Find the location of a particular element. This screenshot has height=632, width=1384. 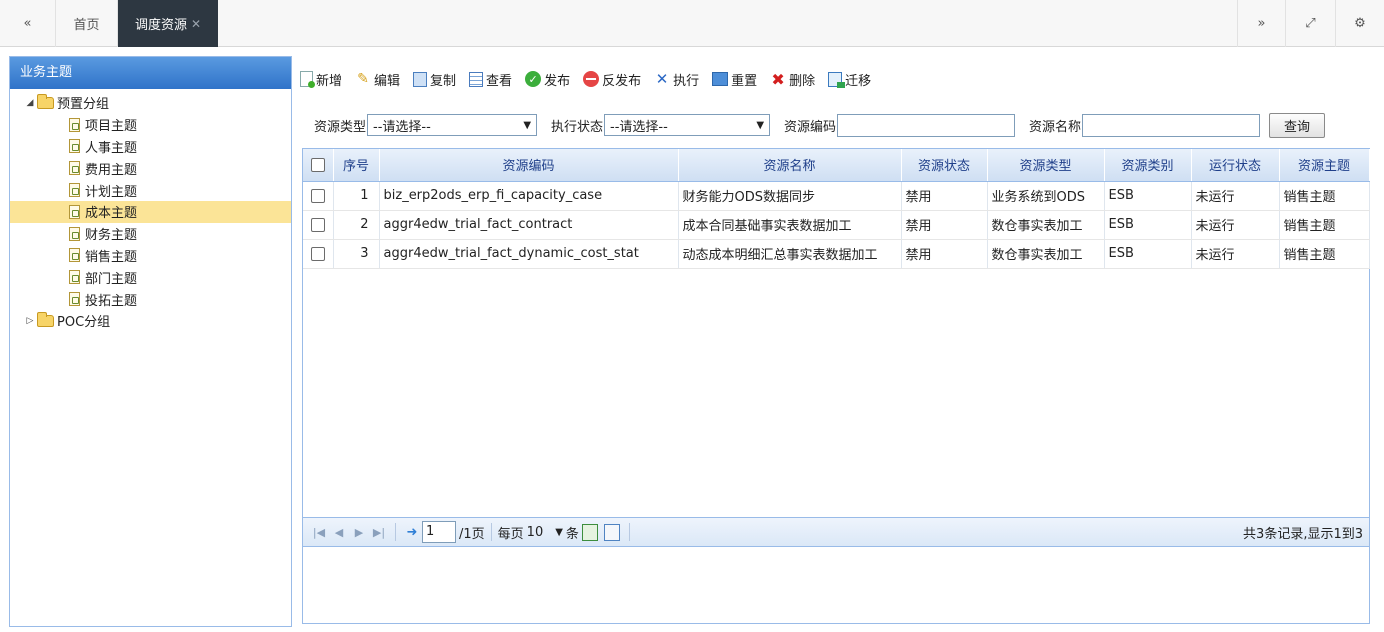

migrate-icon is located at coordinates (837, 79).